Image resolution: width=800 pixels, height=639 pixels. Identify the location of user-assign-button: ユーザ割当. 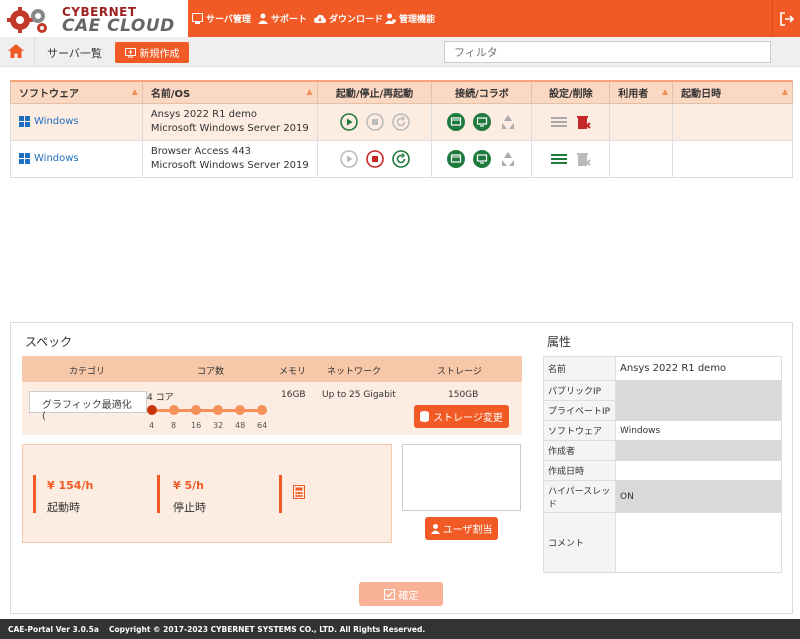
(461, 528).